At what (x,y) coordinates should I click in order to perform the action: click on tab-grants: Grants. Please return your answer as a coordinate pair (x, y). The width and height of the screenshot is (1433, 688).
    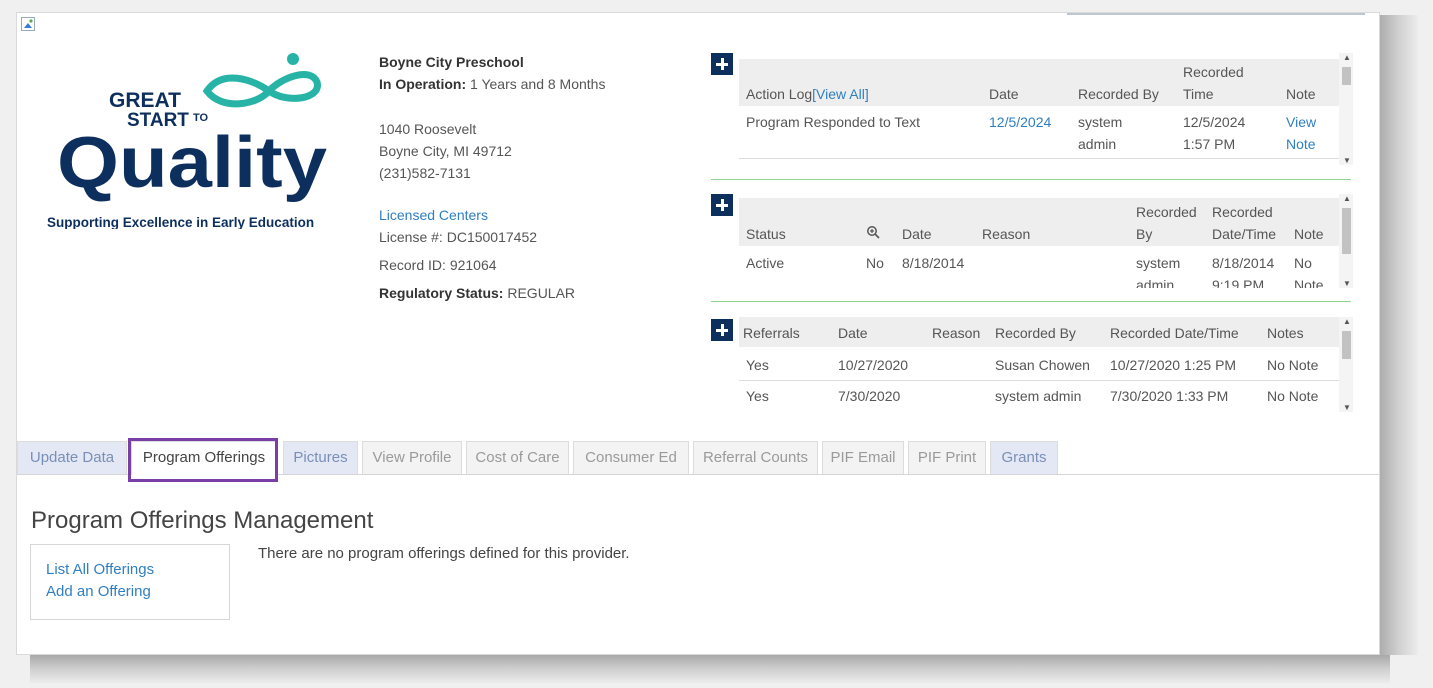
    Looking at the image, I should click on (1024, 457).